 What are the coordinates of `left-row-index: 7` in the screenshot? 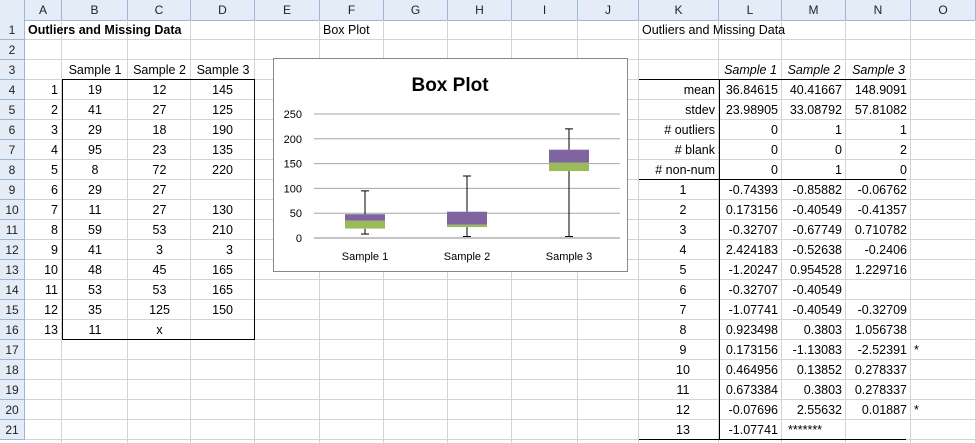 It's located at (43, 210).